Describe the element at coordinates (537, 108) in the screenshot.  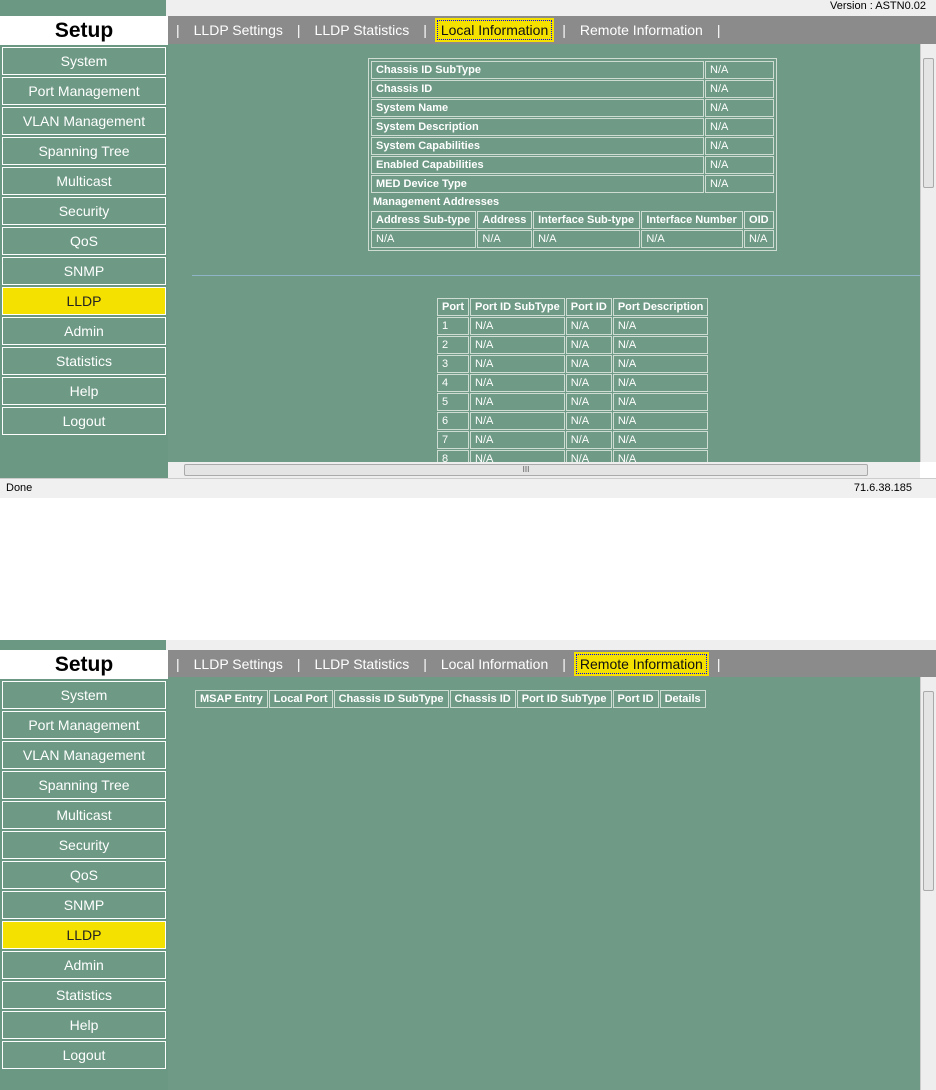
I see `info-label: System Name` at that location.